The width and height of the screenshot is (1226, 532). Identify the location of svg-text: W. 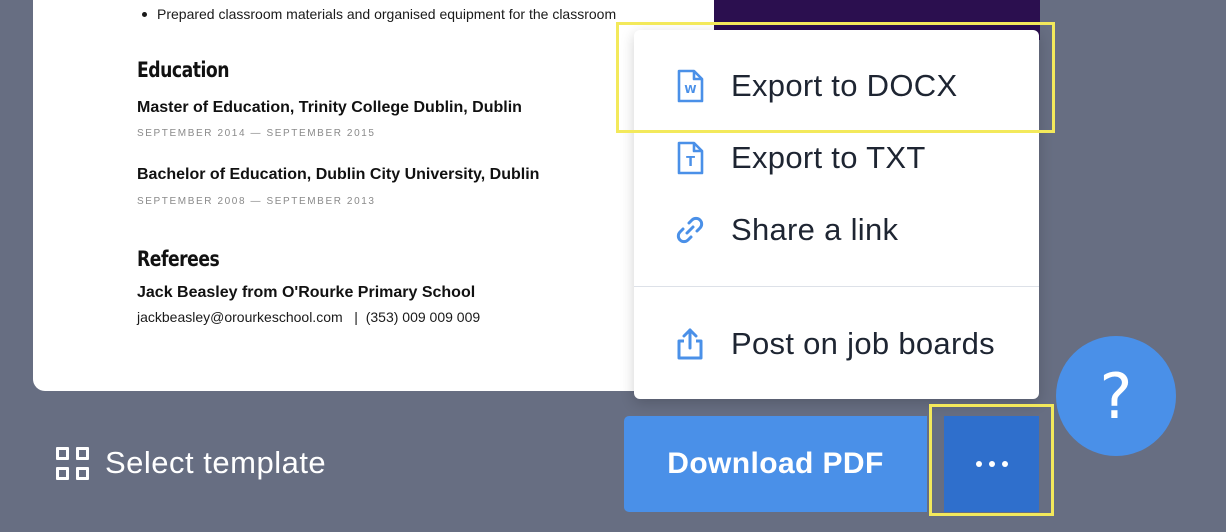
(690, 89).